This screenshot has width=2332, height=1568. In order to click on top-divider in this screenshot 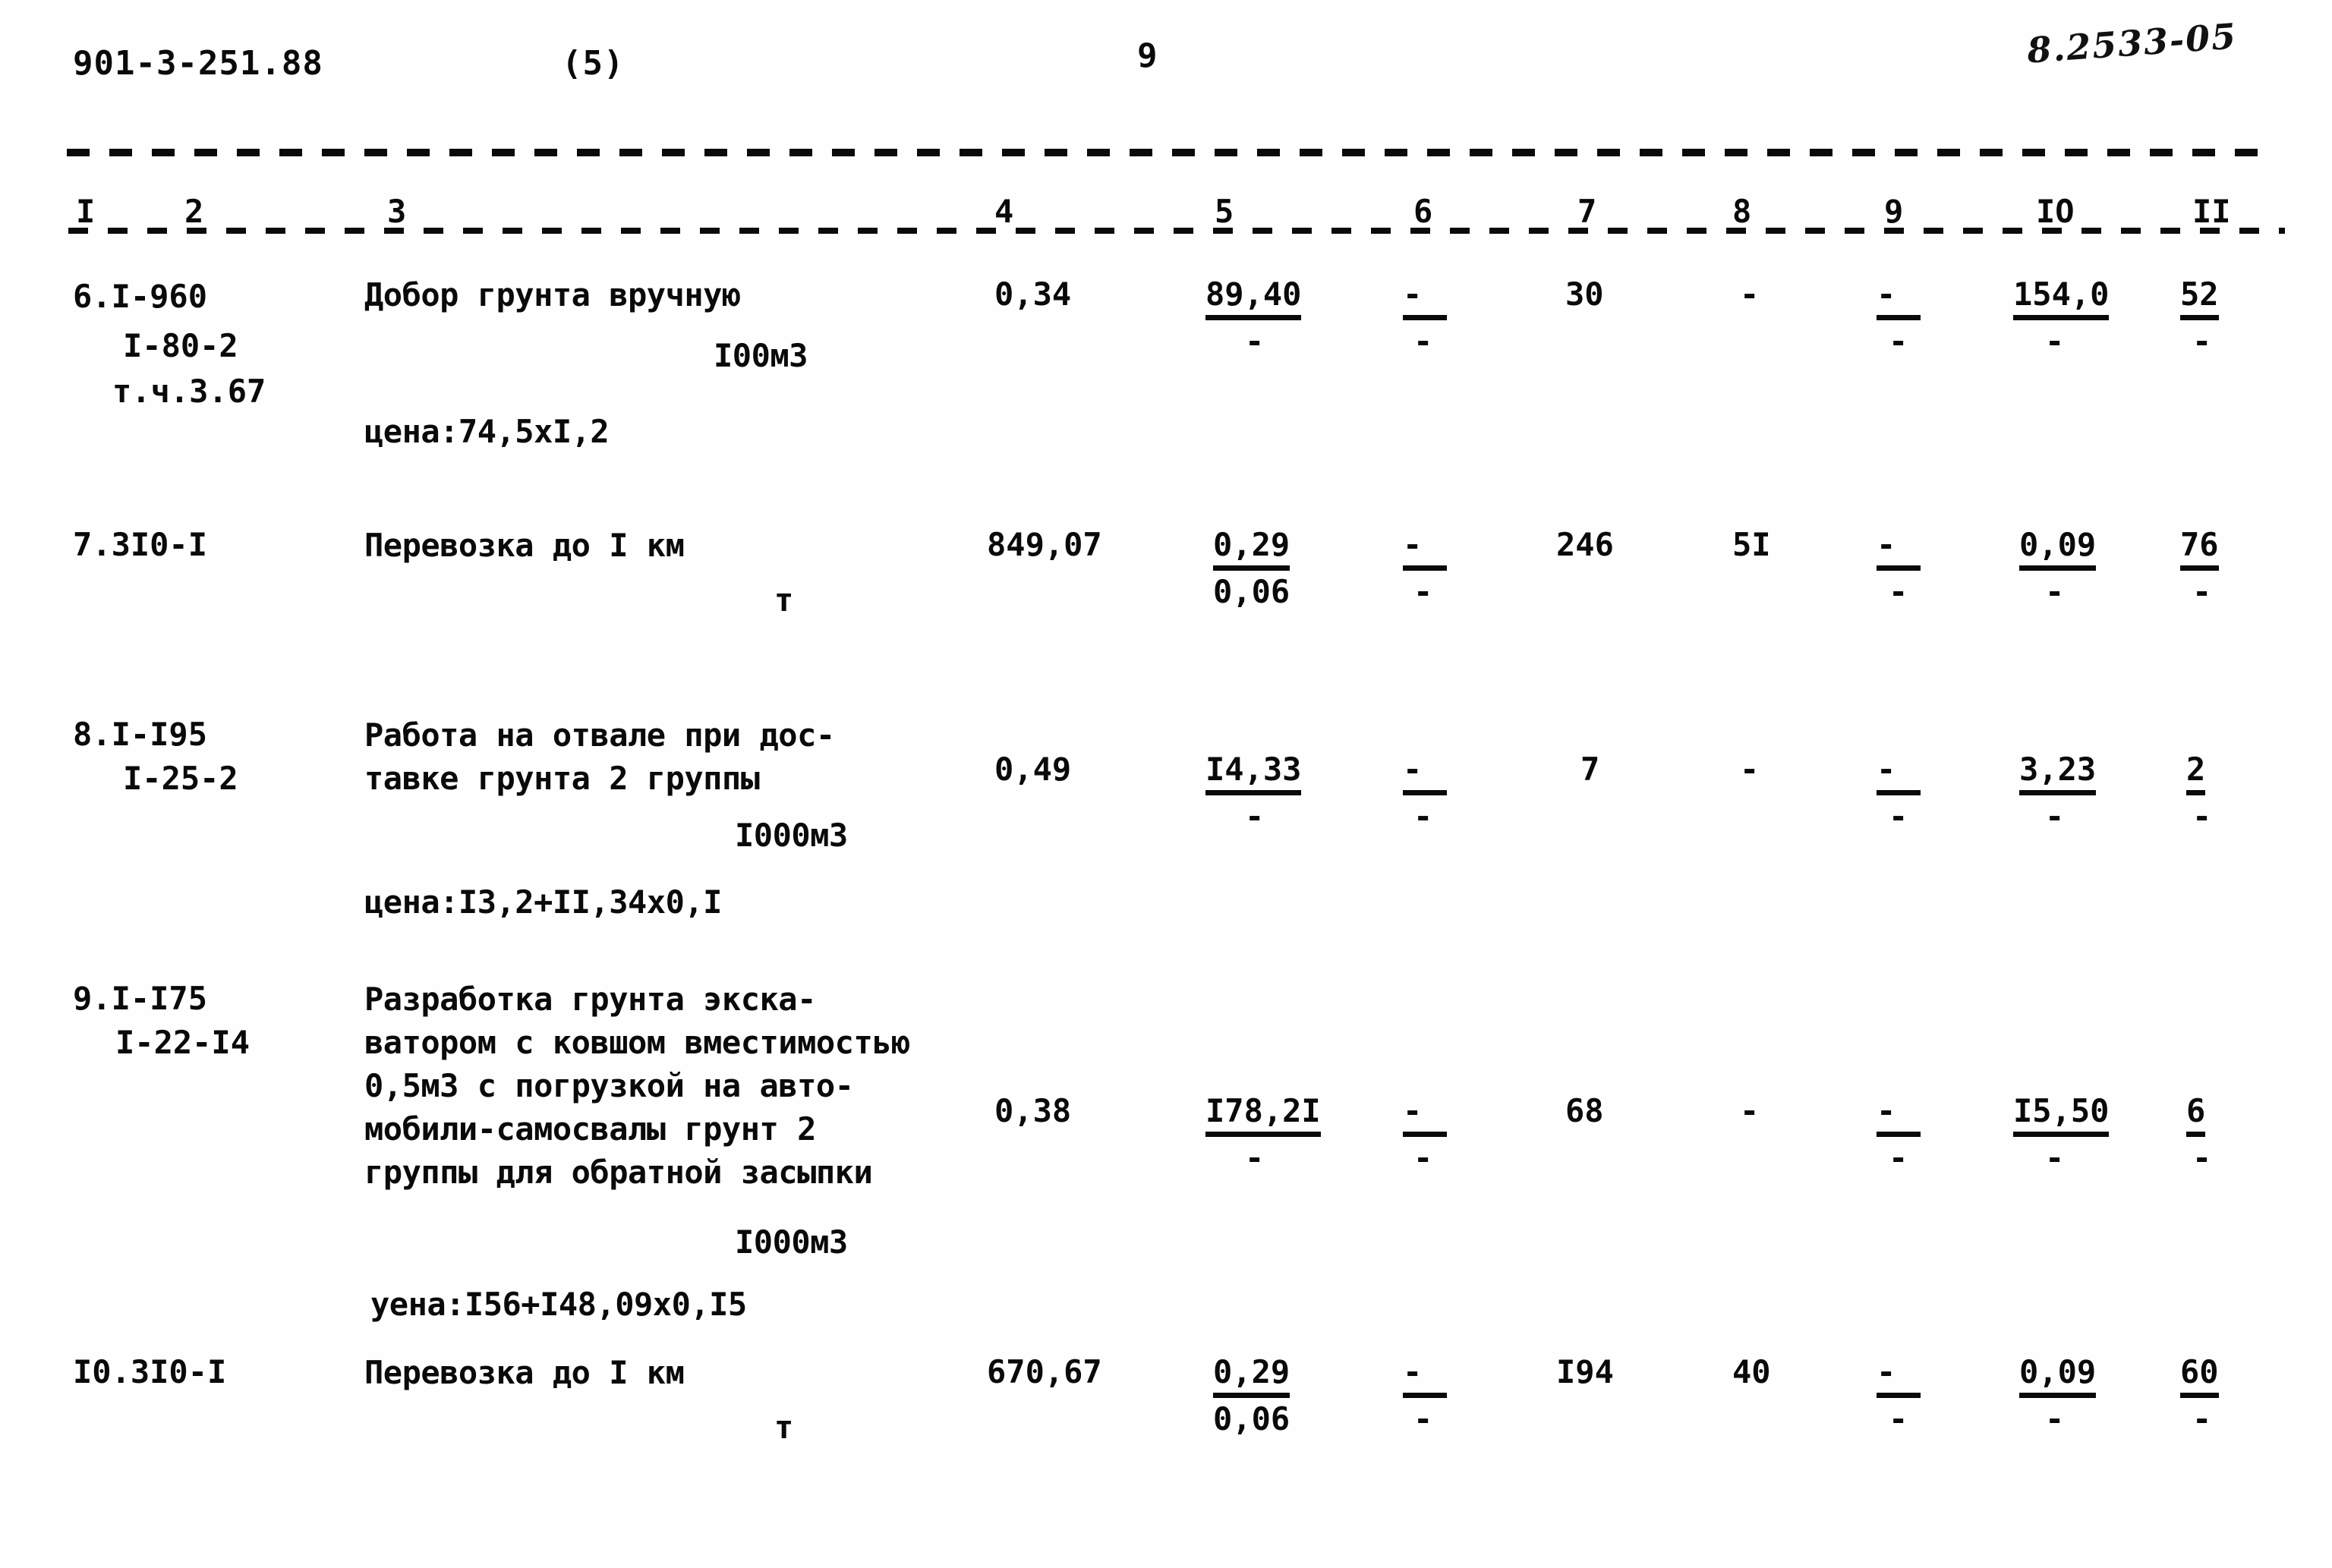, I will do `click(1172, 152)`.